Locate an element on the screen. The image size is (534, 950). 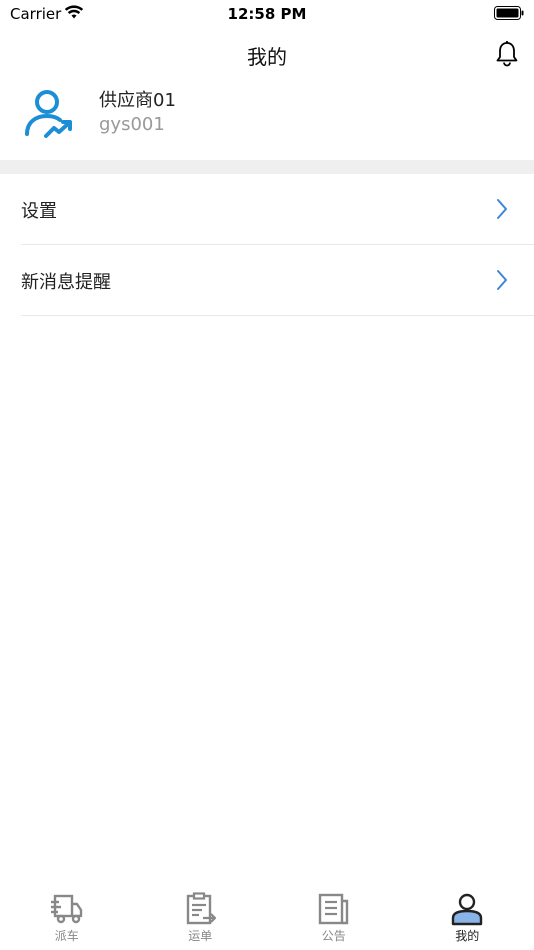
profile-name: 供应商01 is located at coordinates (137, 100).